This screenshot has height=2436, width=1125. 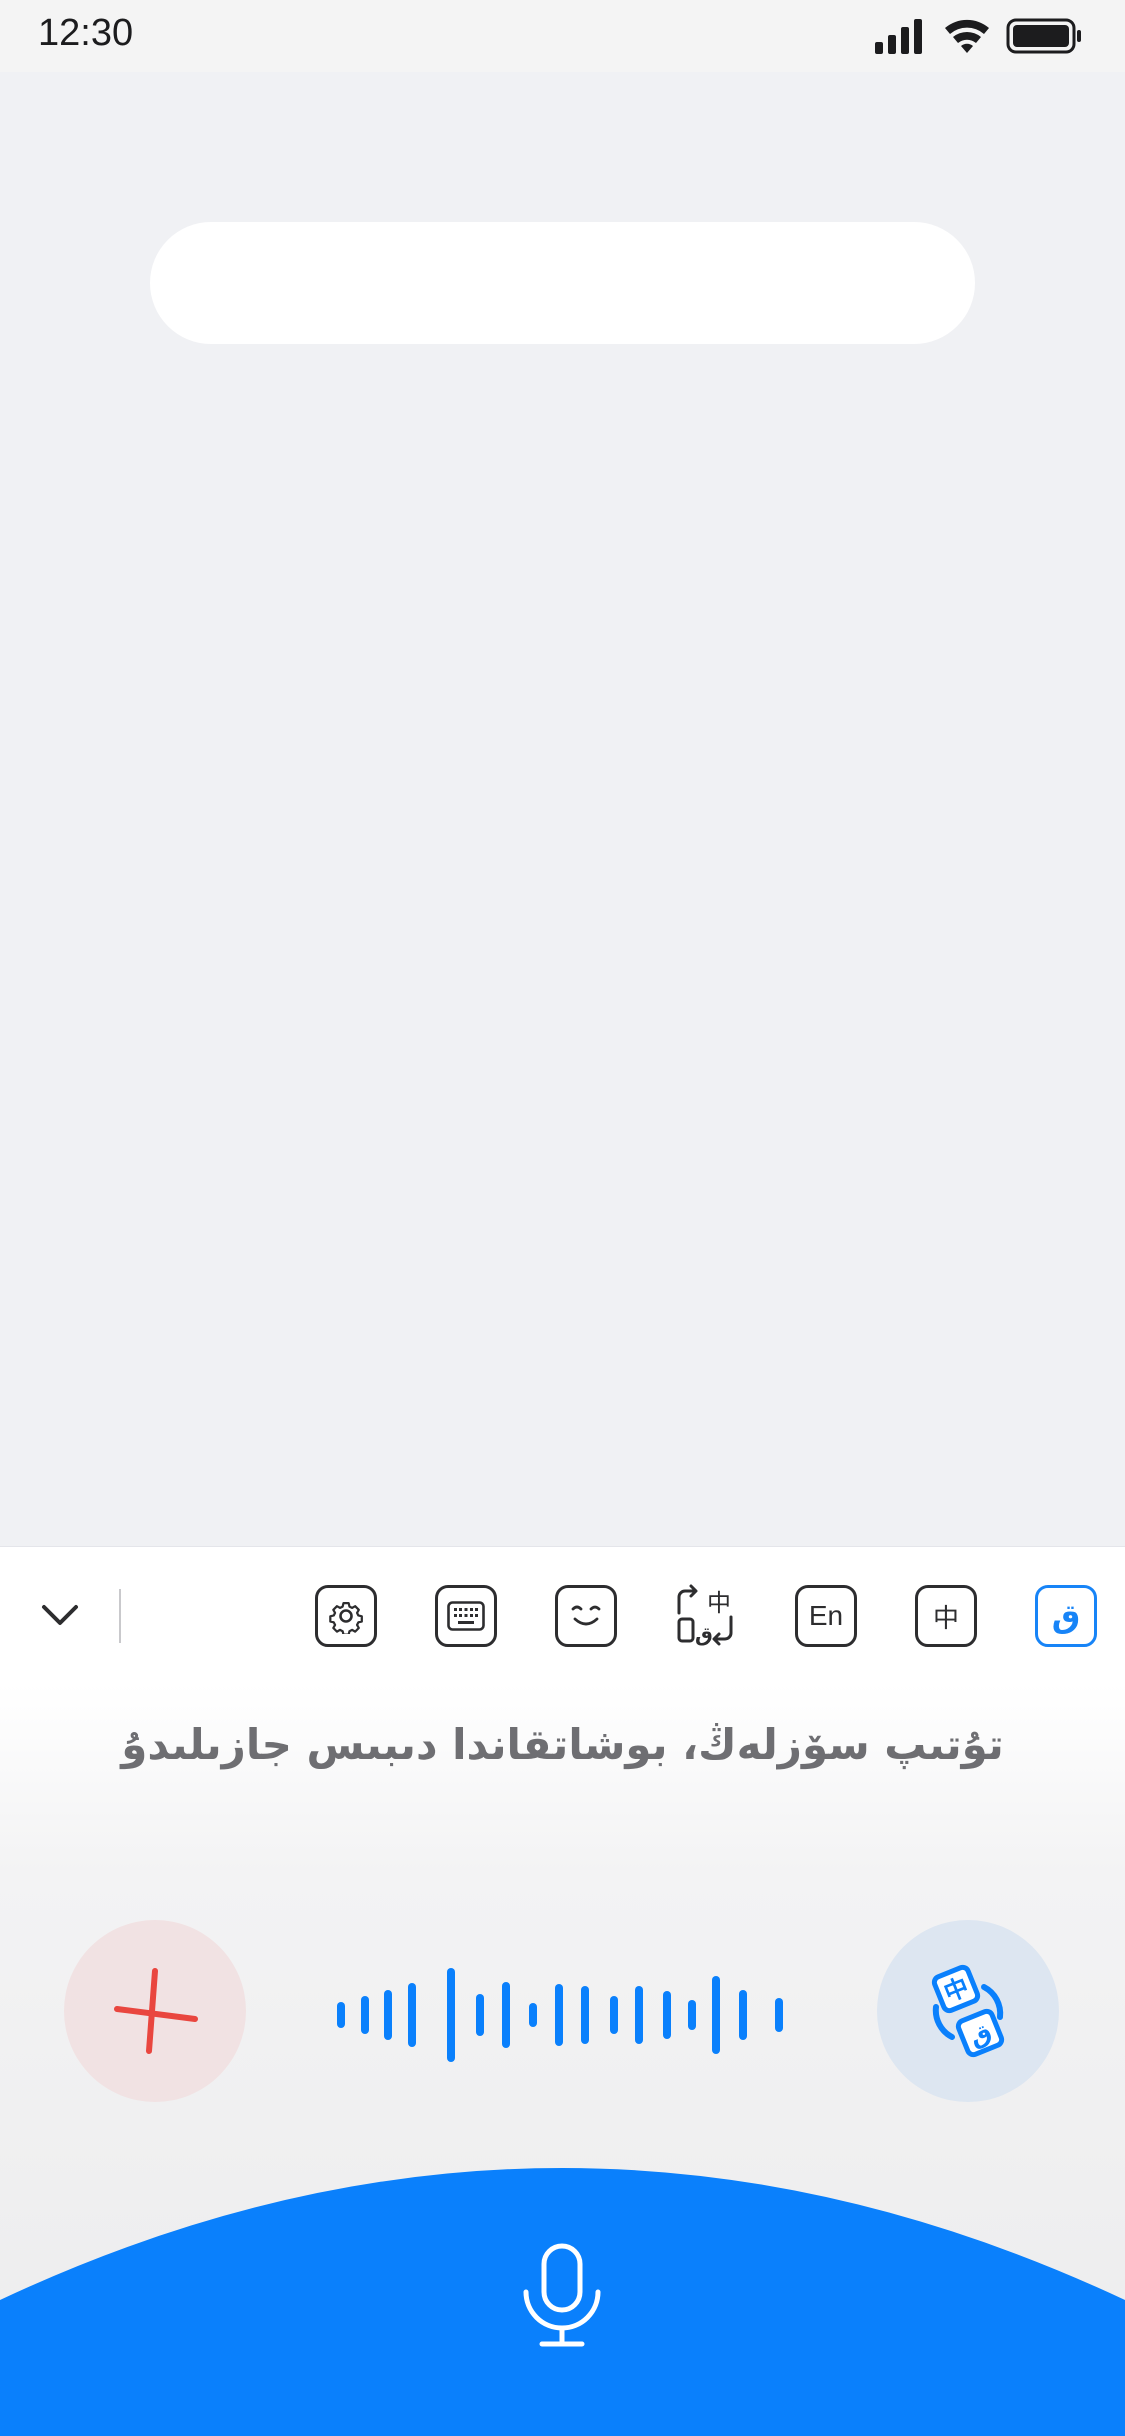 I want to click on close-icon, so click(x=156, y=2011).